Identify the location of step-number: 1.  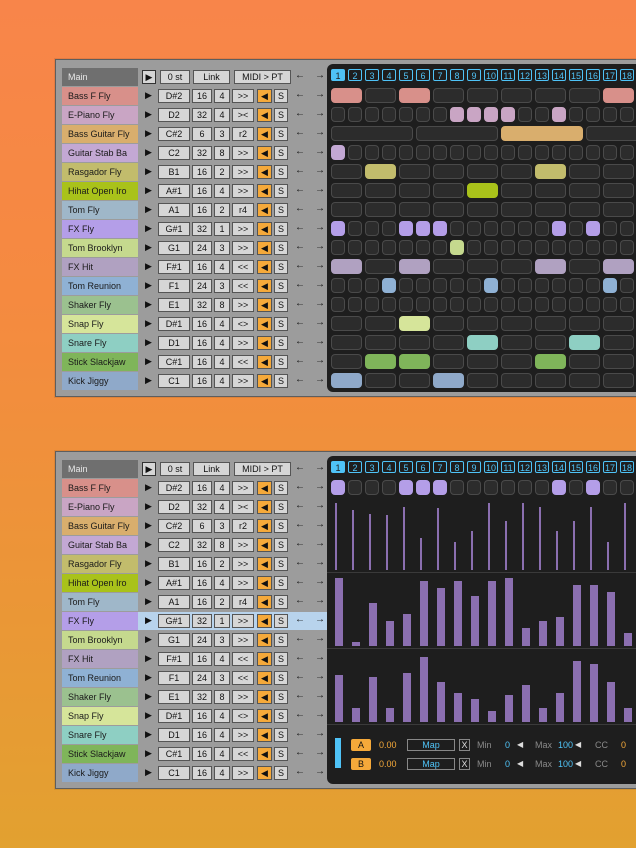
(338, 75).